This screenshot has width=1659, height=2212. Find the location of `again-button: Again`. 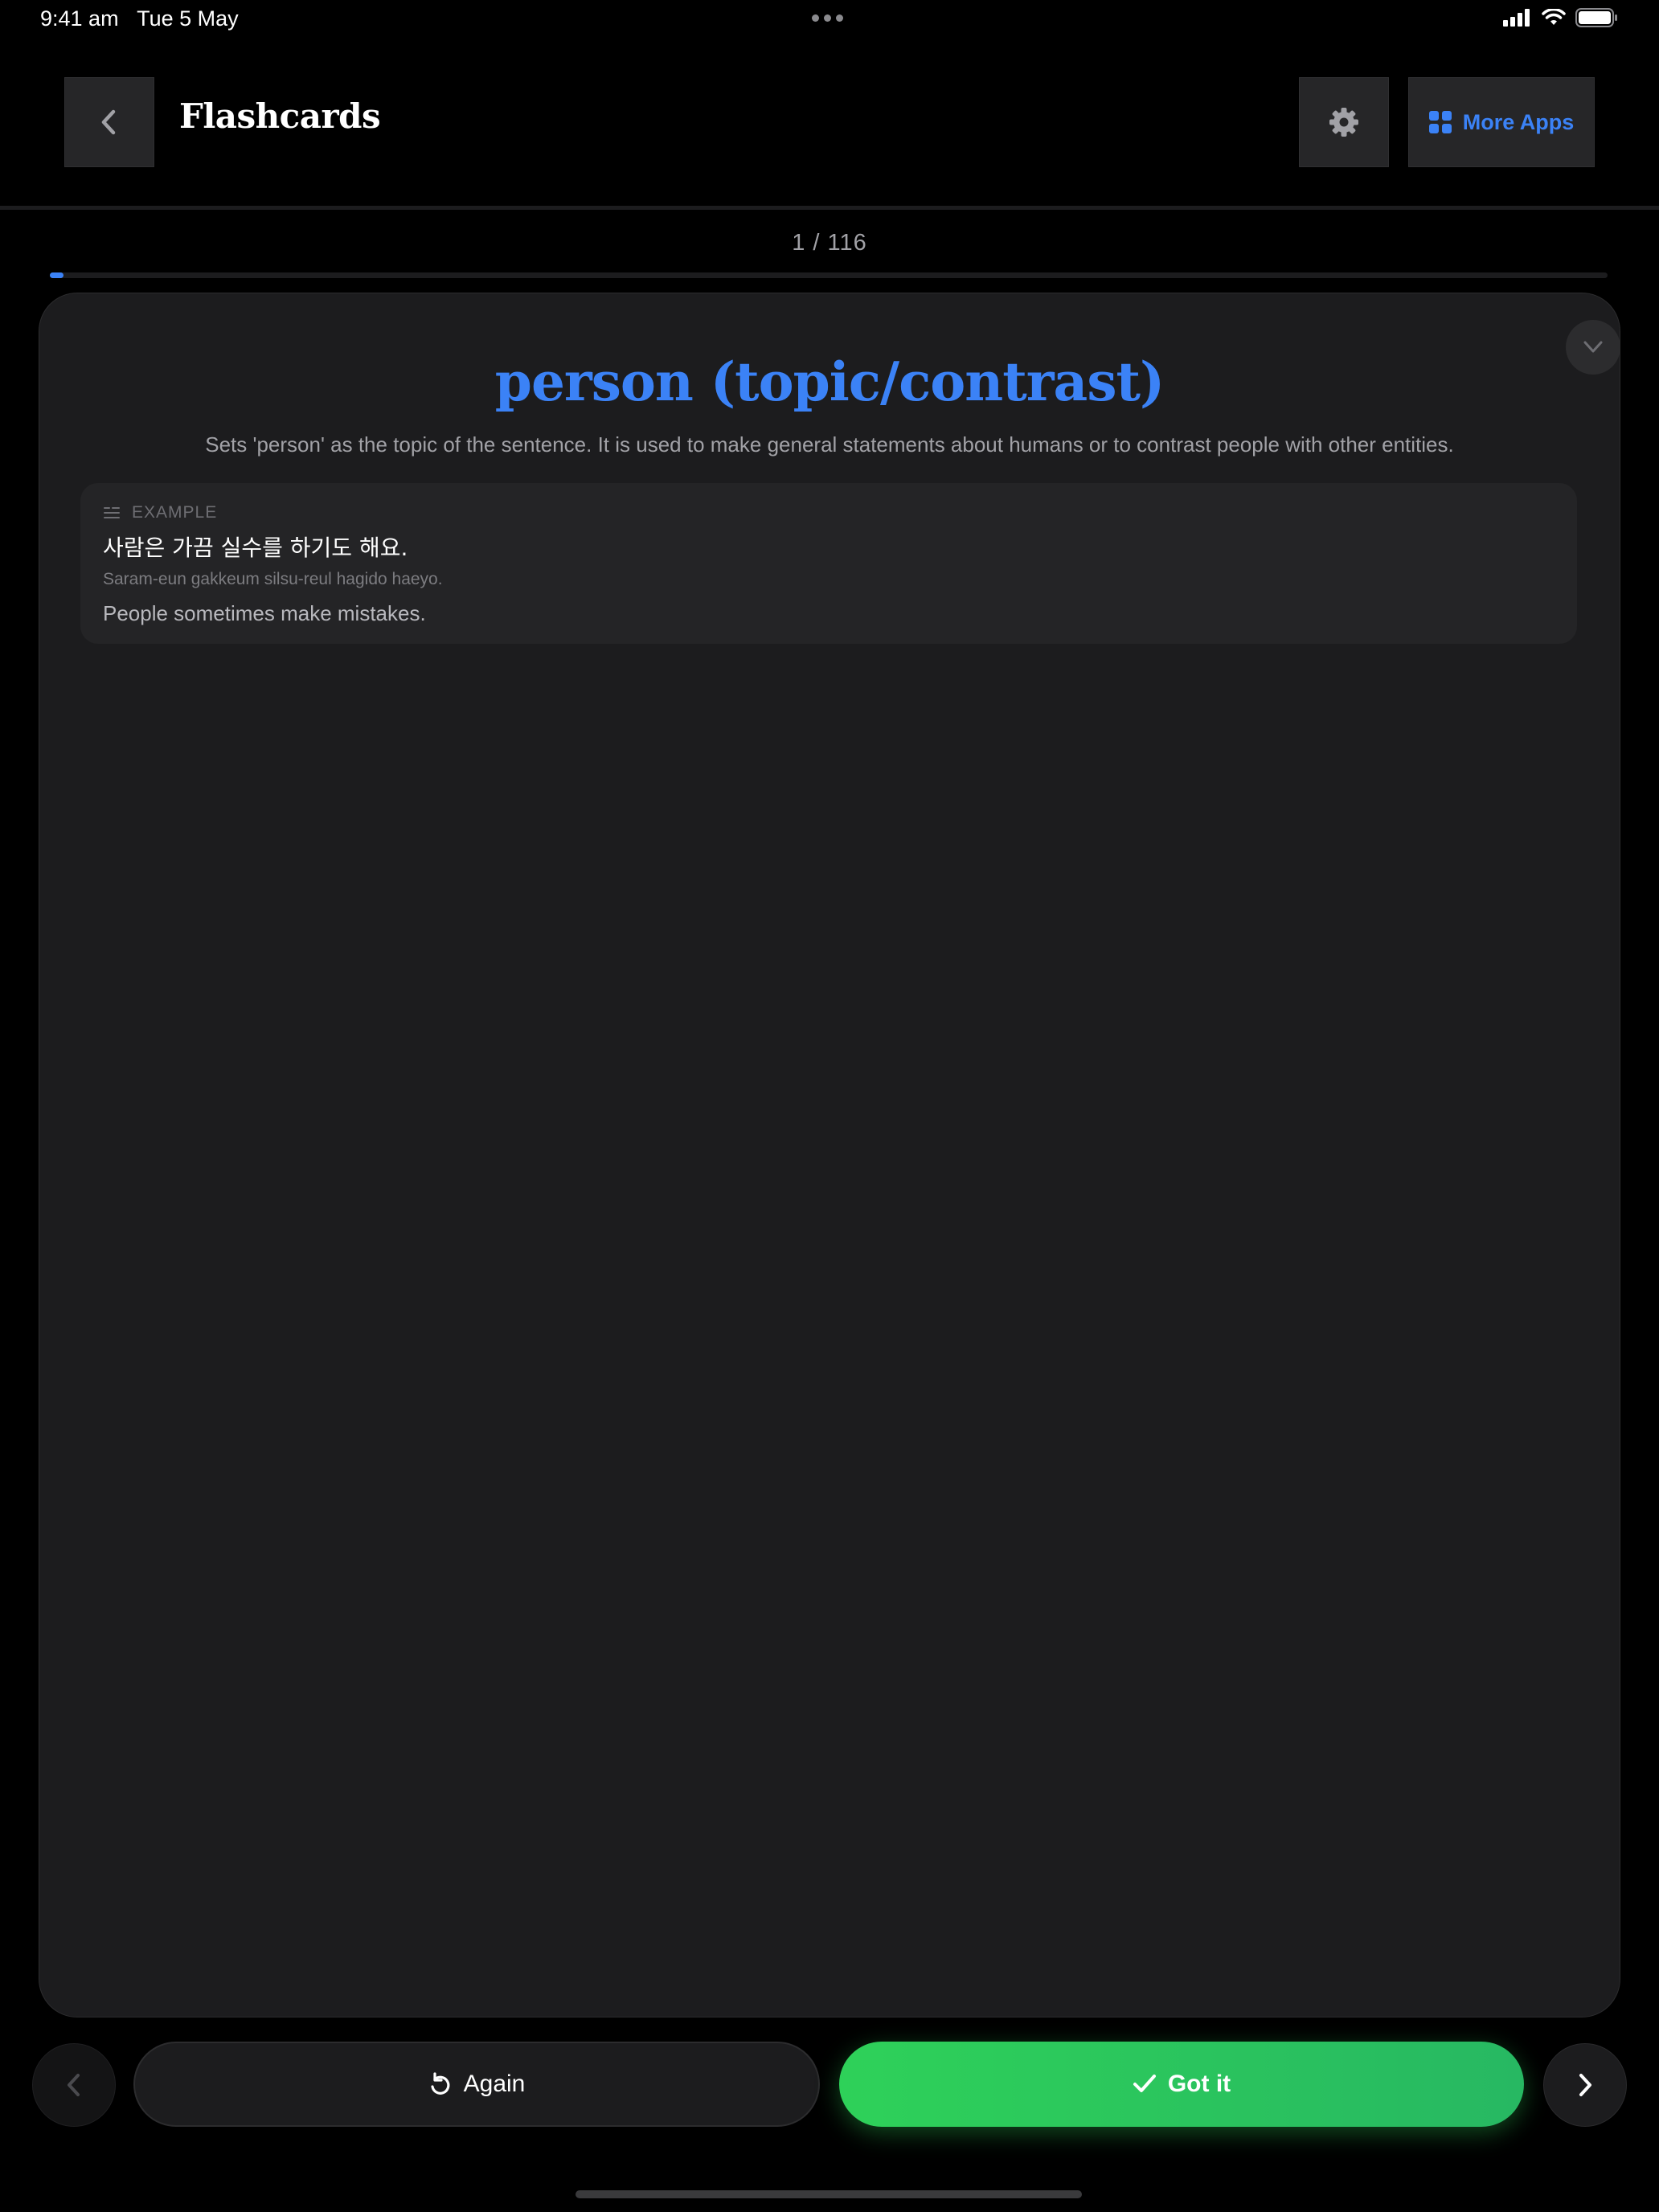

again-button: Again is located at coordinates (476, 2084).